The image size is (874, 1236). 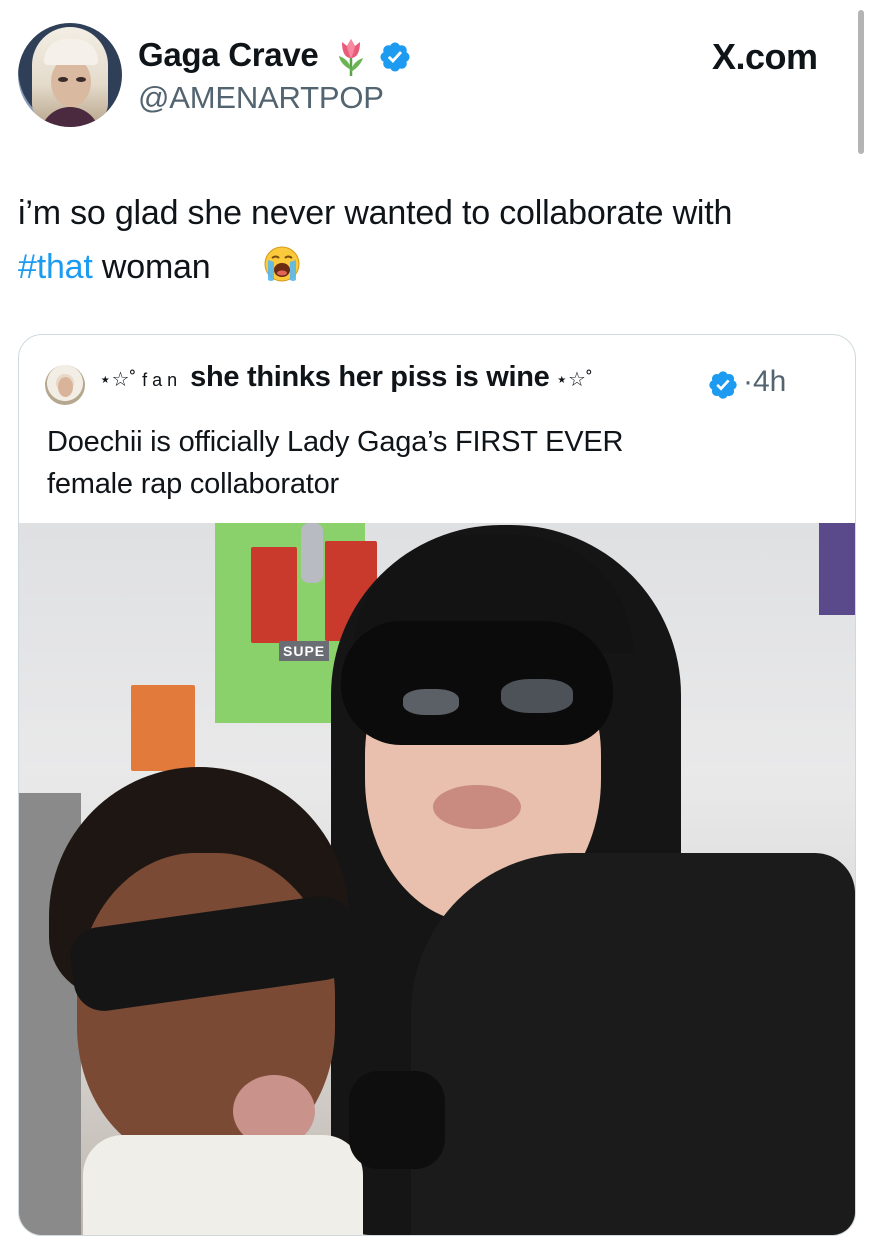 I want to click on author-avatar, so click(x=70, y=75).